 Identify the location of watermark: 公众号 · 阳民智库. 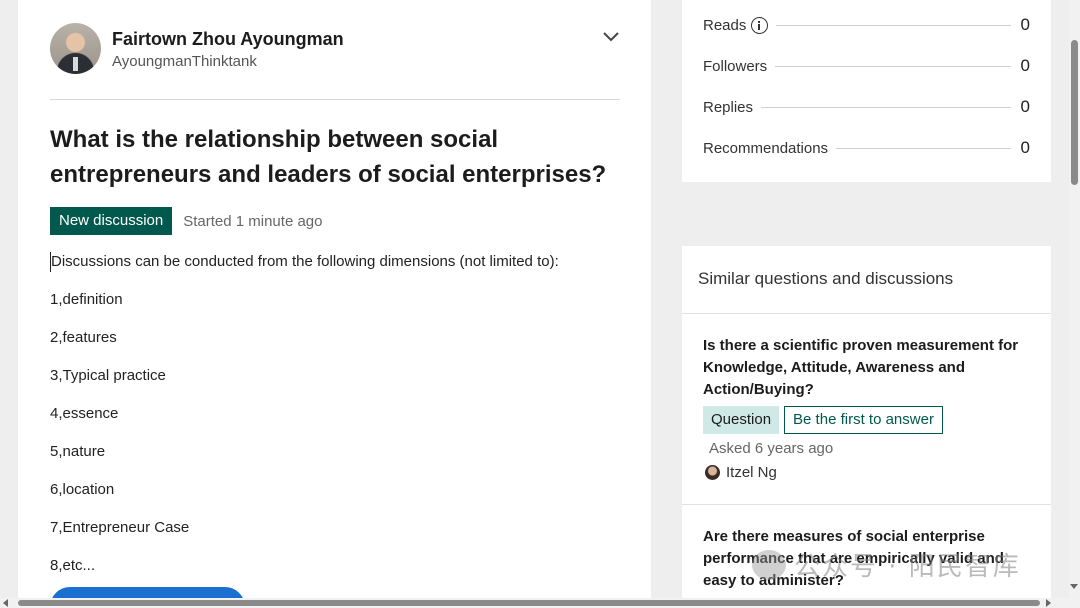
(886, 564).